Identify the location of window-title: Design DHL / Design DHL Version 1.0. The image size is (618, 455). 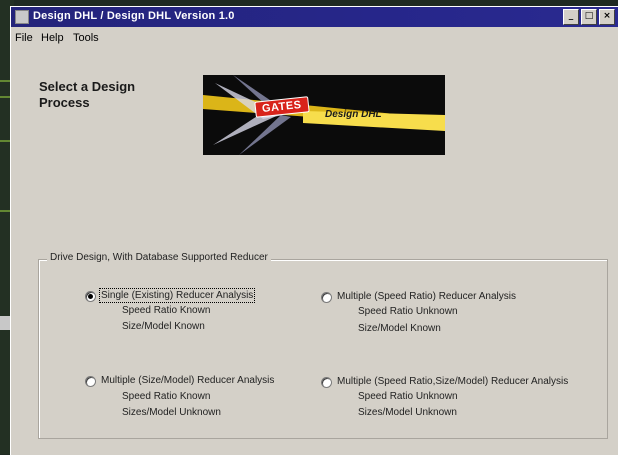
(134, 16).